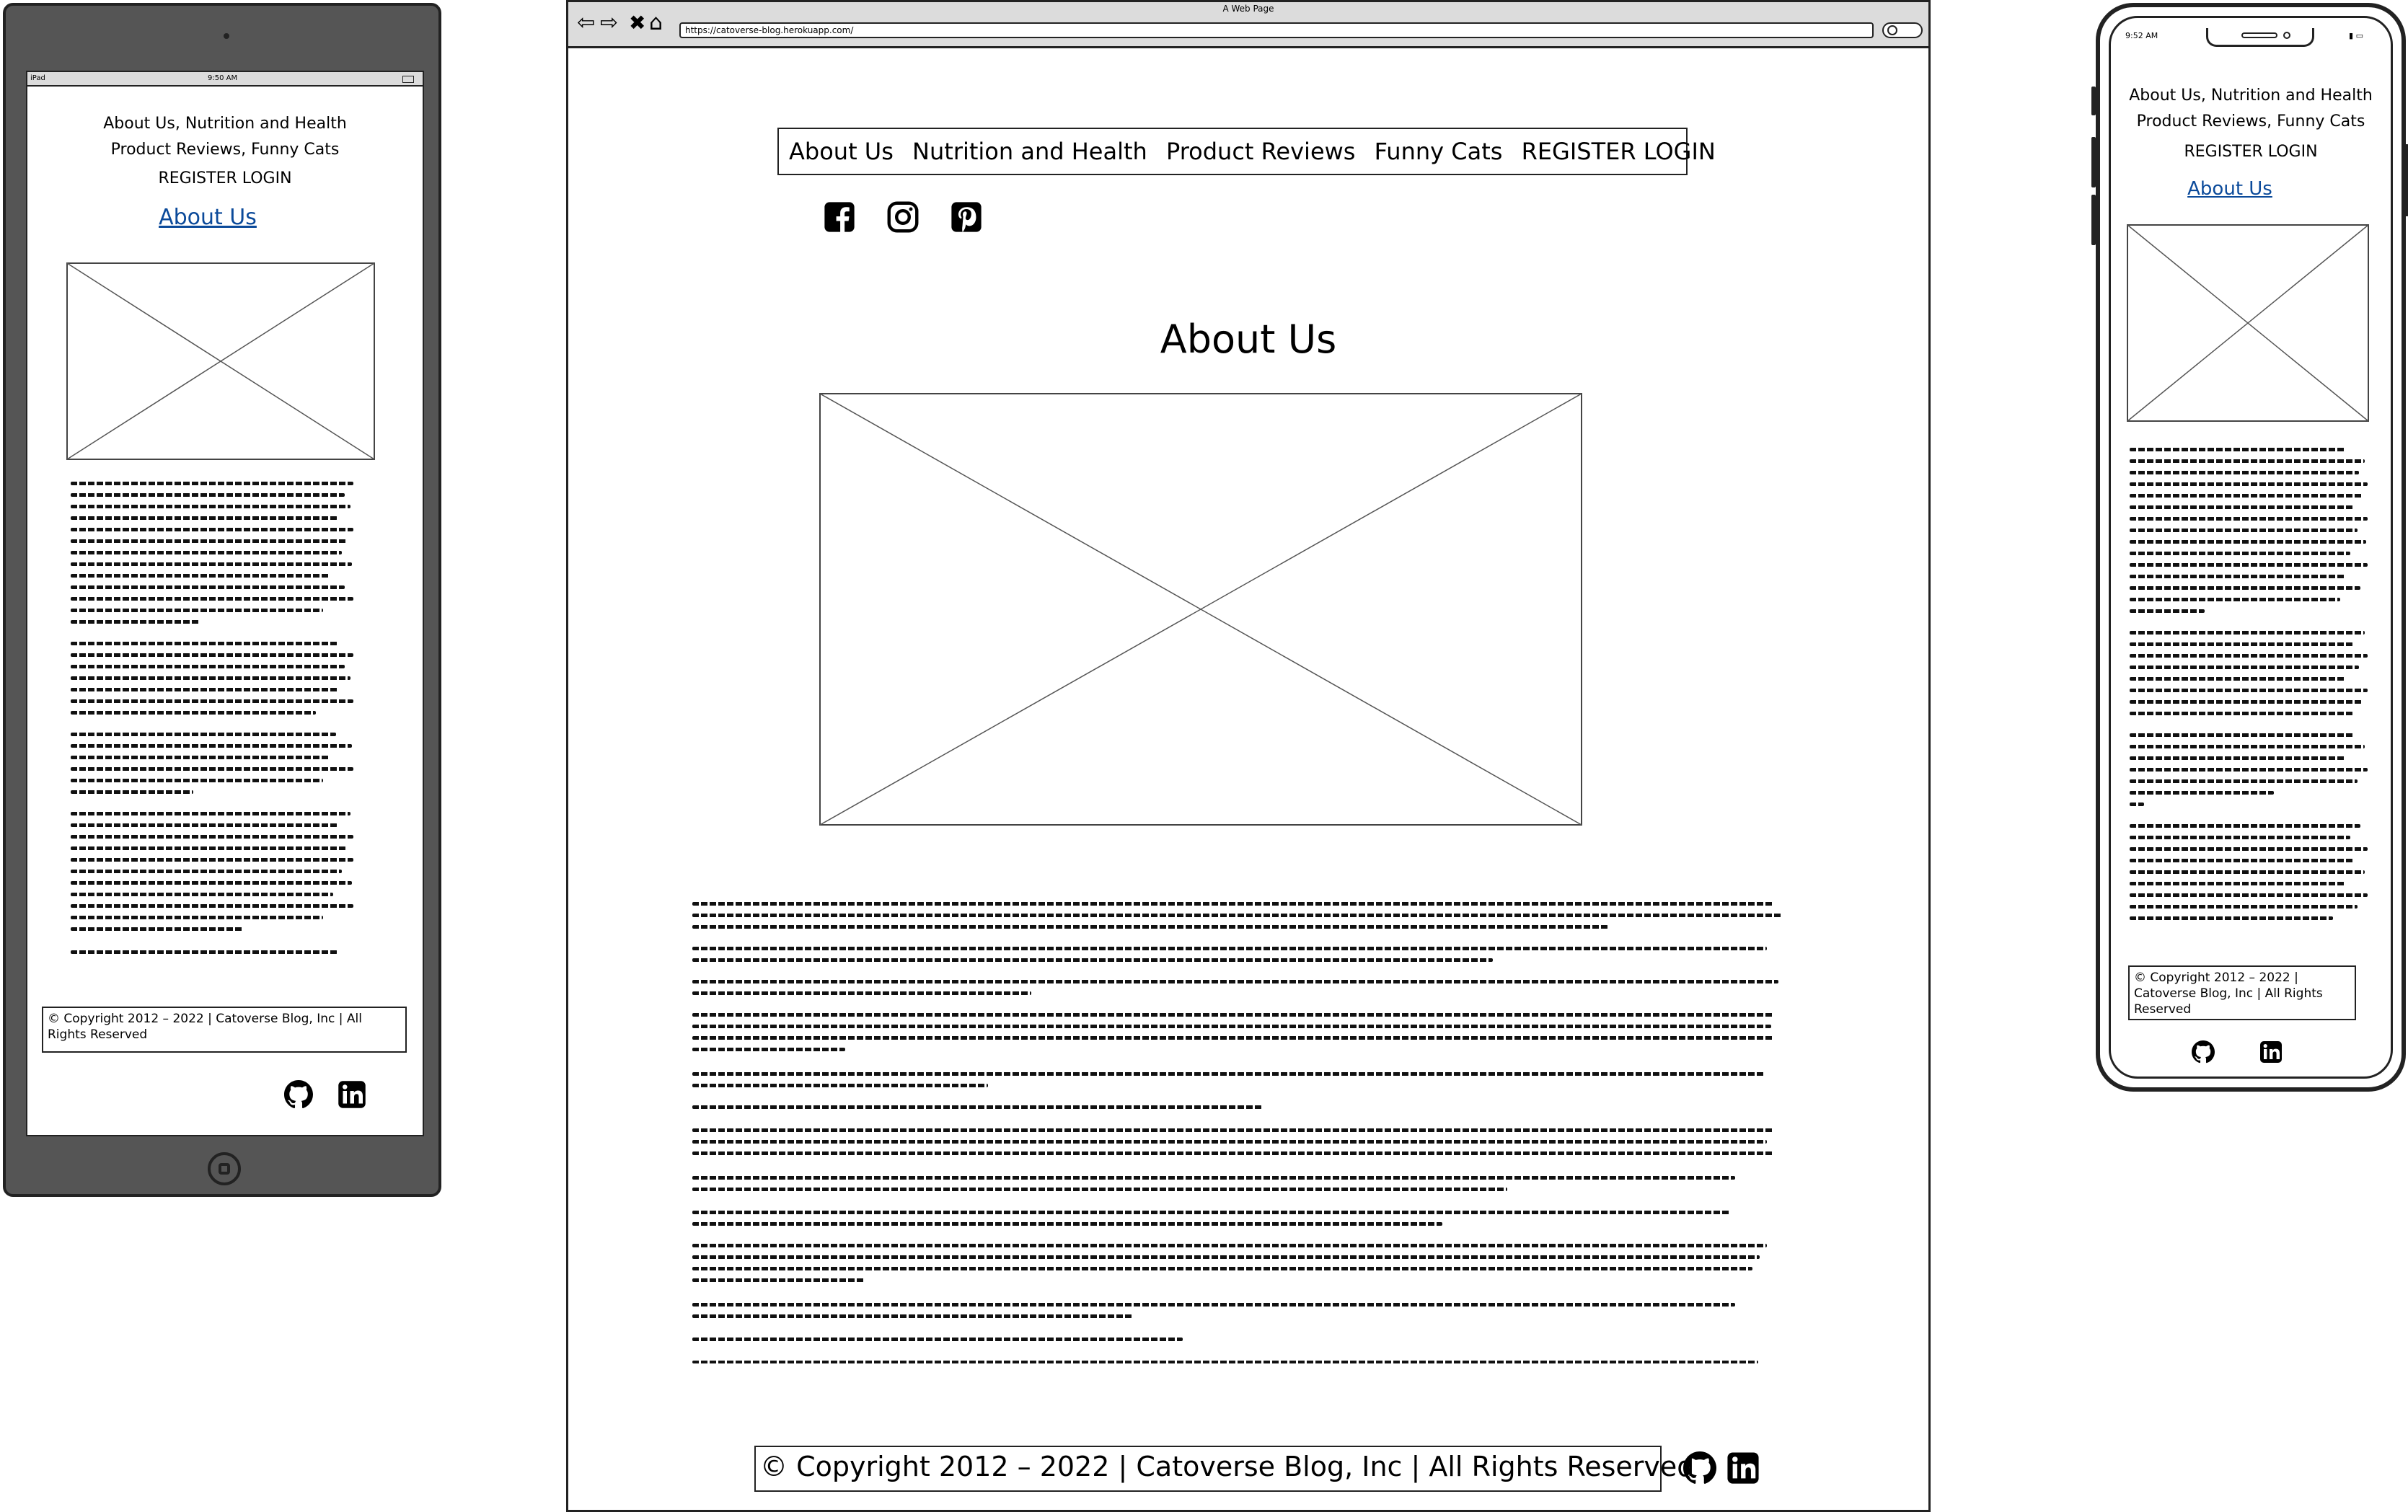  Describe the element at coordinates (408, 79) in the screenshot. I see `battery-icon` at that location.